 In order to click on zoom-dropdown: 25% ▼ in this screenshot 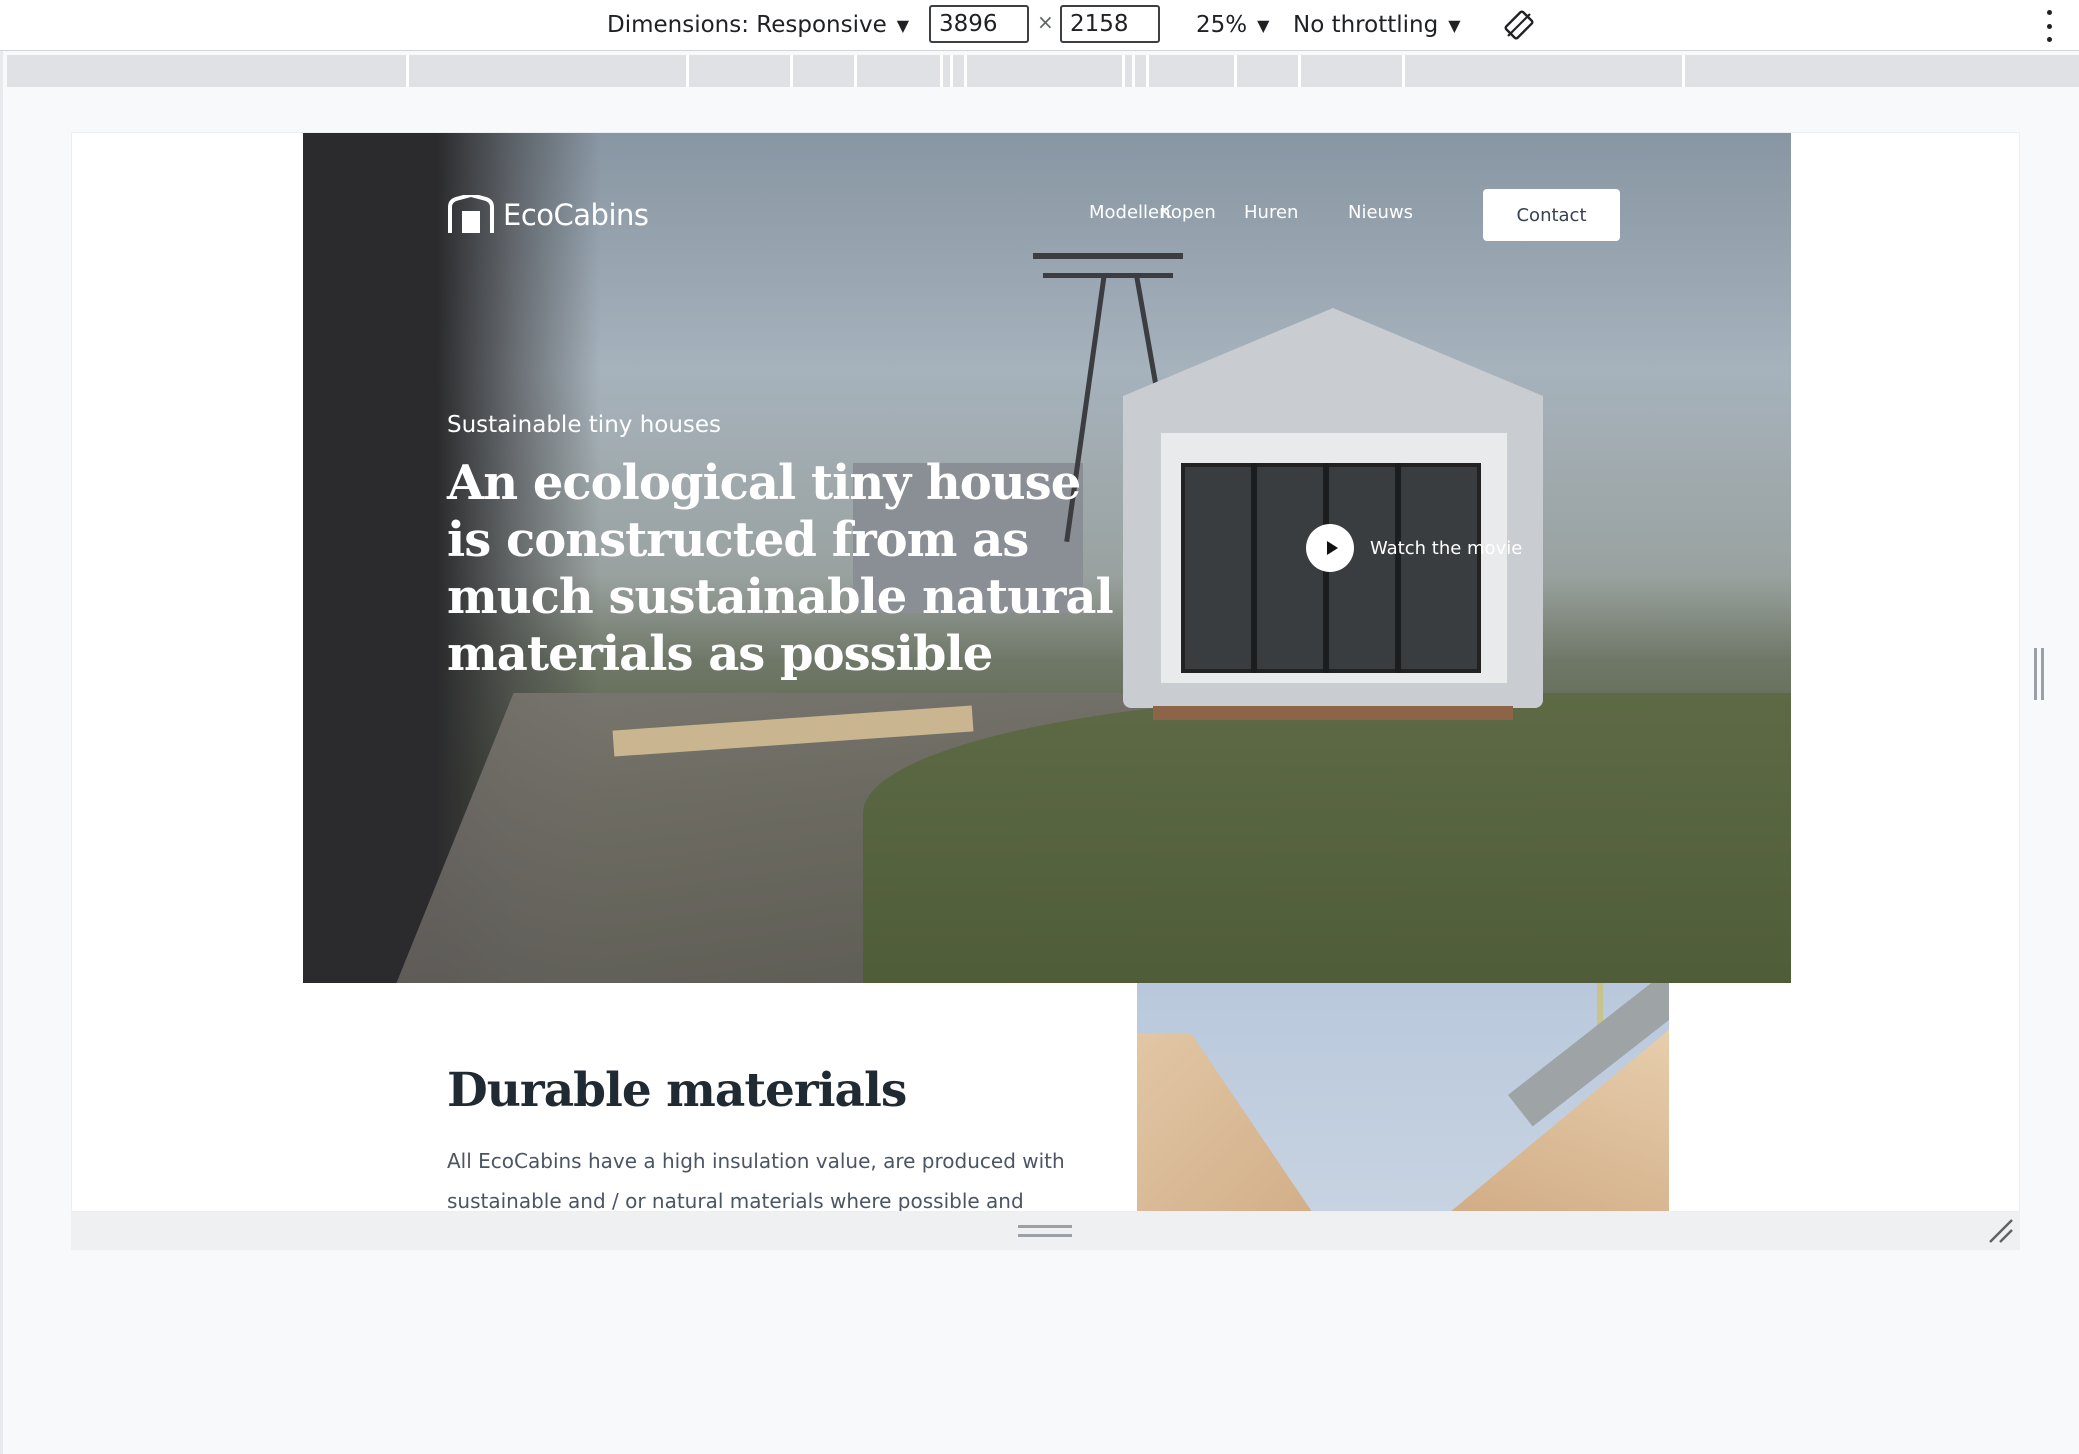, I will do `click(1232, 25)`.